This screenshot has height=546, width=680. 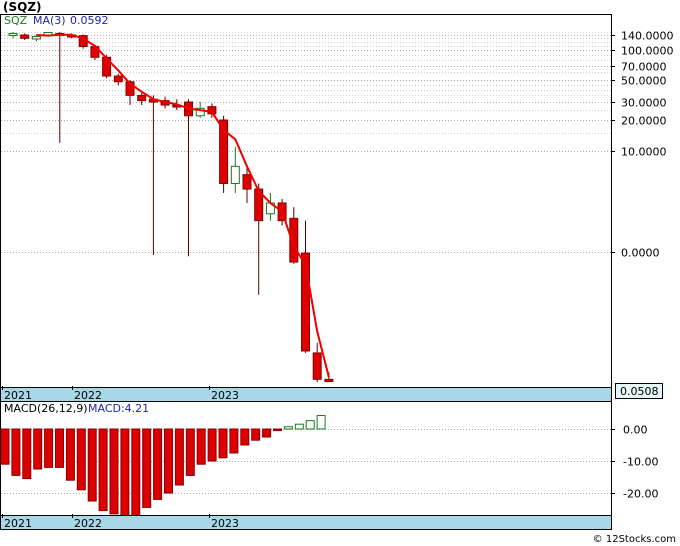 What do you see at coordinates (644, 152) in the screenshot?
I see `price-tick-label: 10.0000` at bounding box center [644, 152].